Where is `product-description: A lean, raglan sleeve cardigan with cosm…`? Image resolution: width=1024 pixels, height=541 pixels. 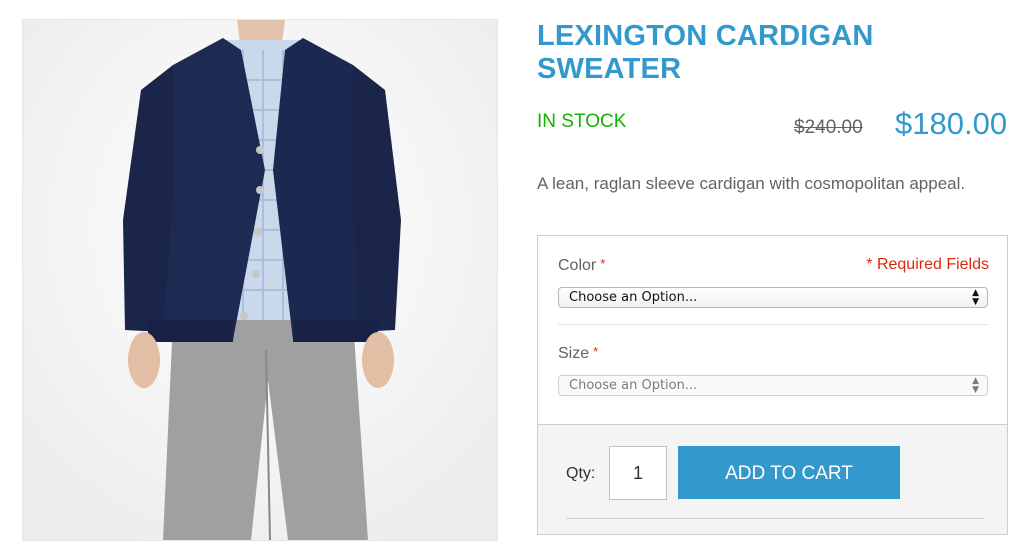 product-description: A lean, raglan sleeve cardigan with cosm… is located at coordinates (751, 183).